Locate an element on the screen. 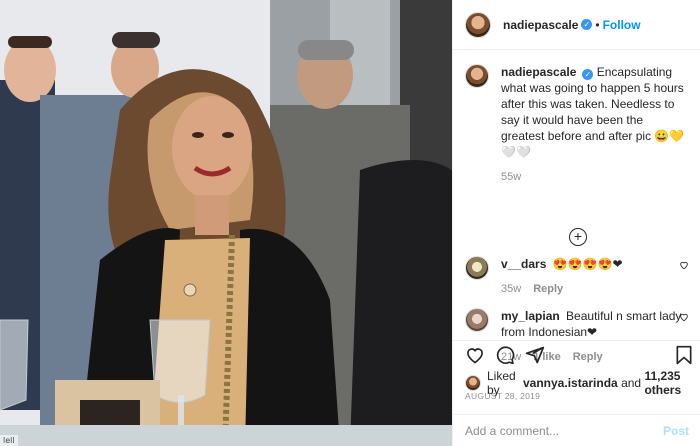 This screenshot has height=446, width=700. save-bookmark-icon is located at coordinates (684, 355).